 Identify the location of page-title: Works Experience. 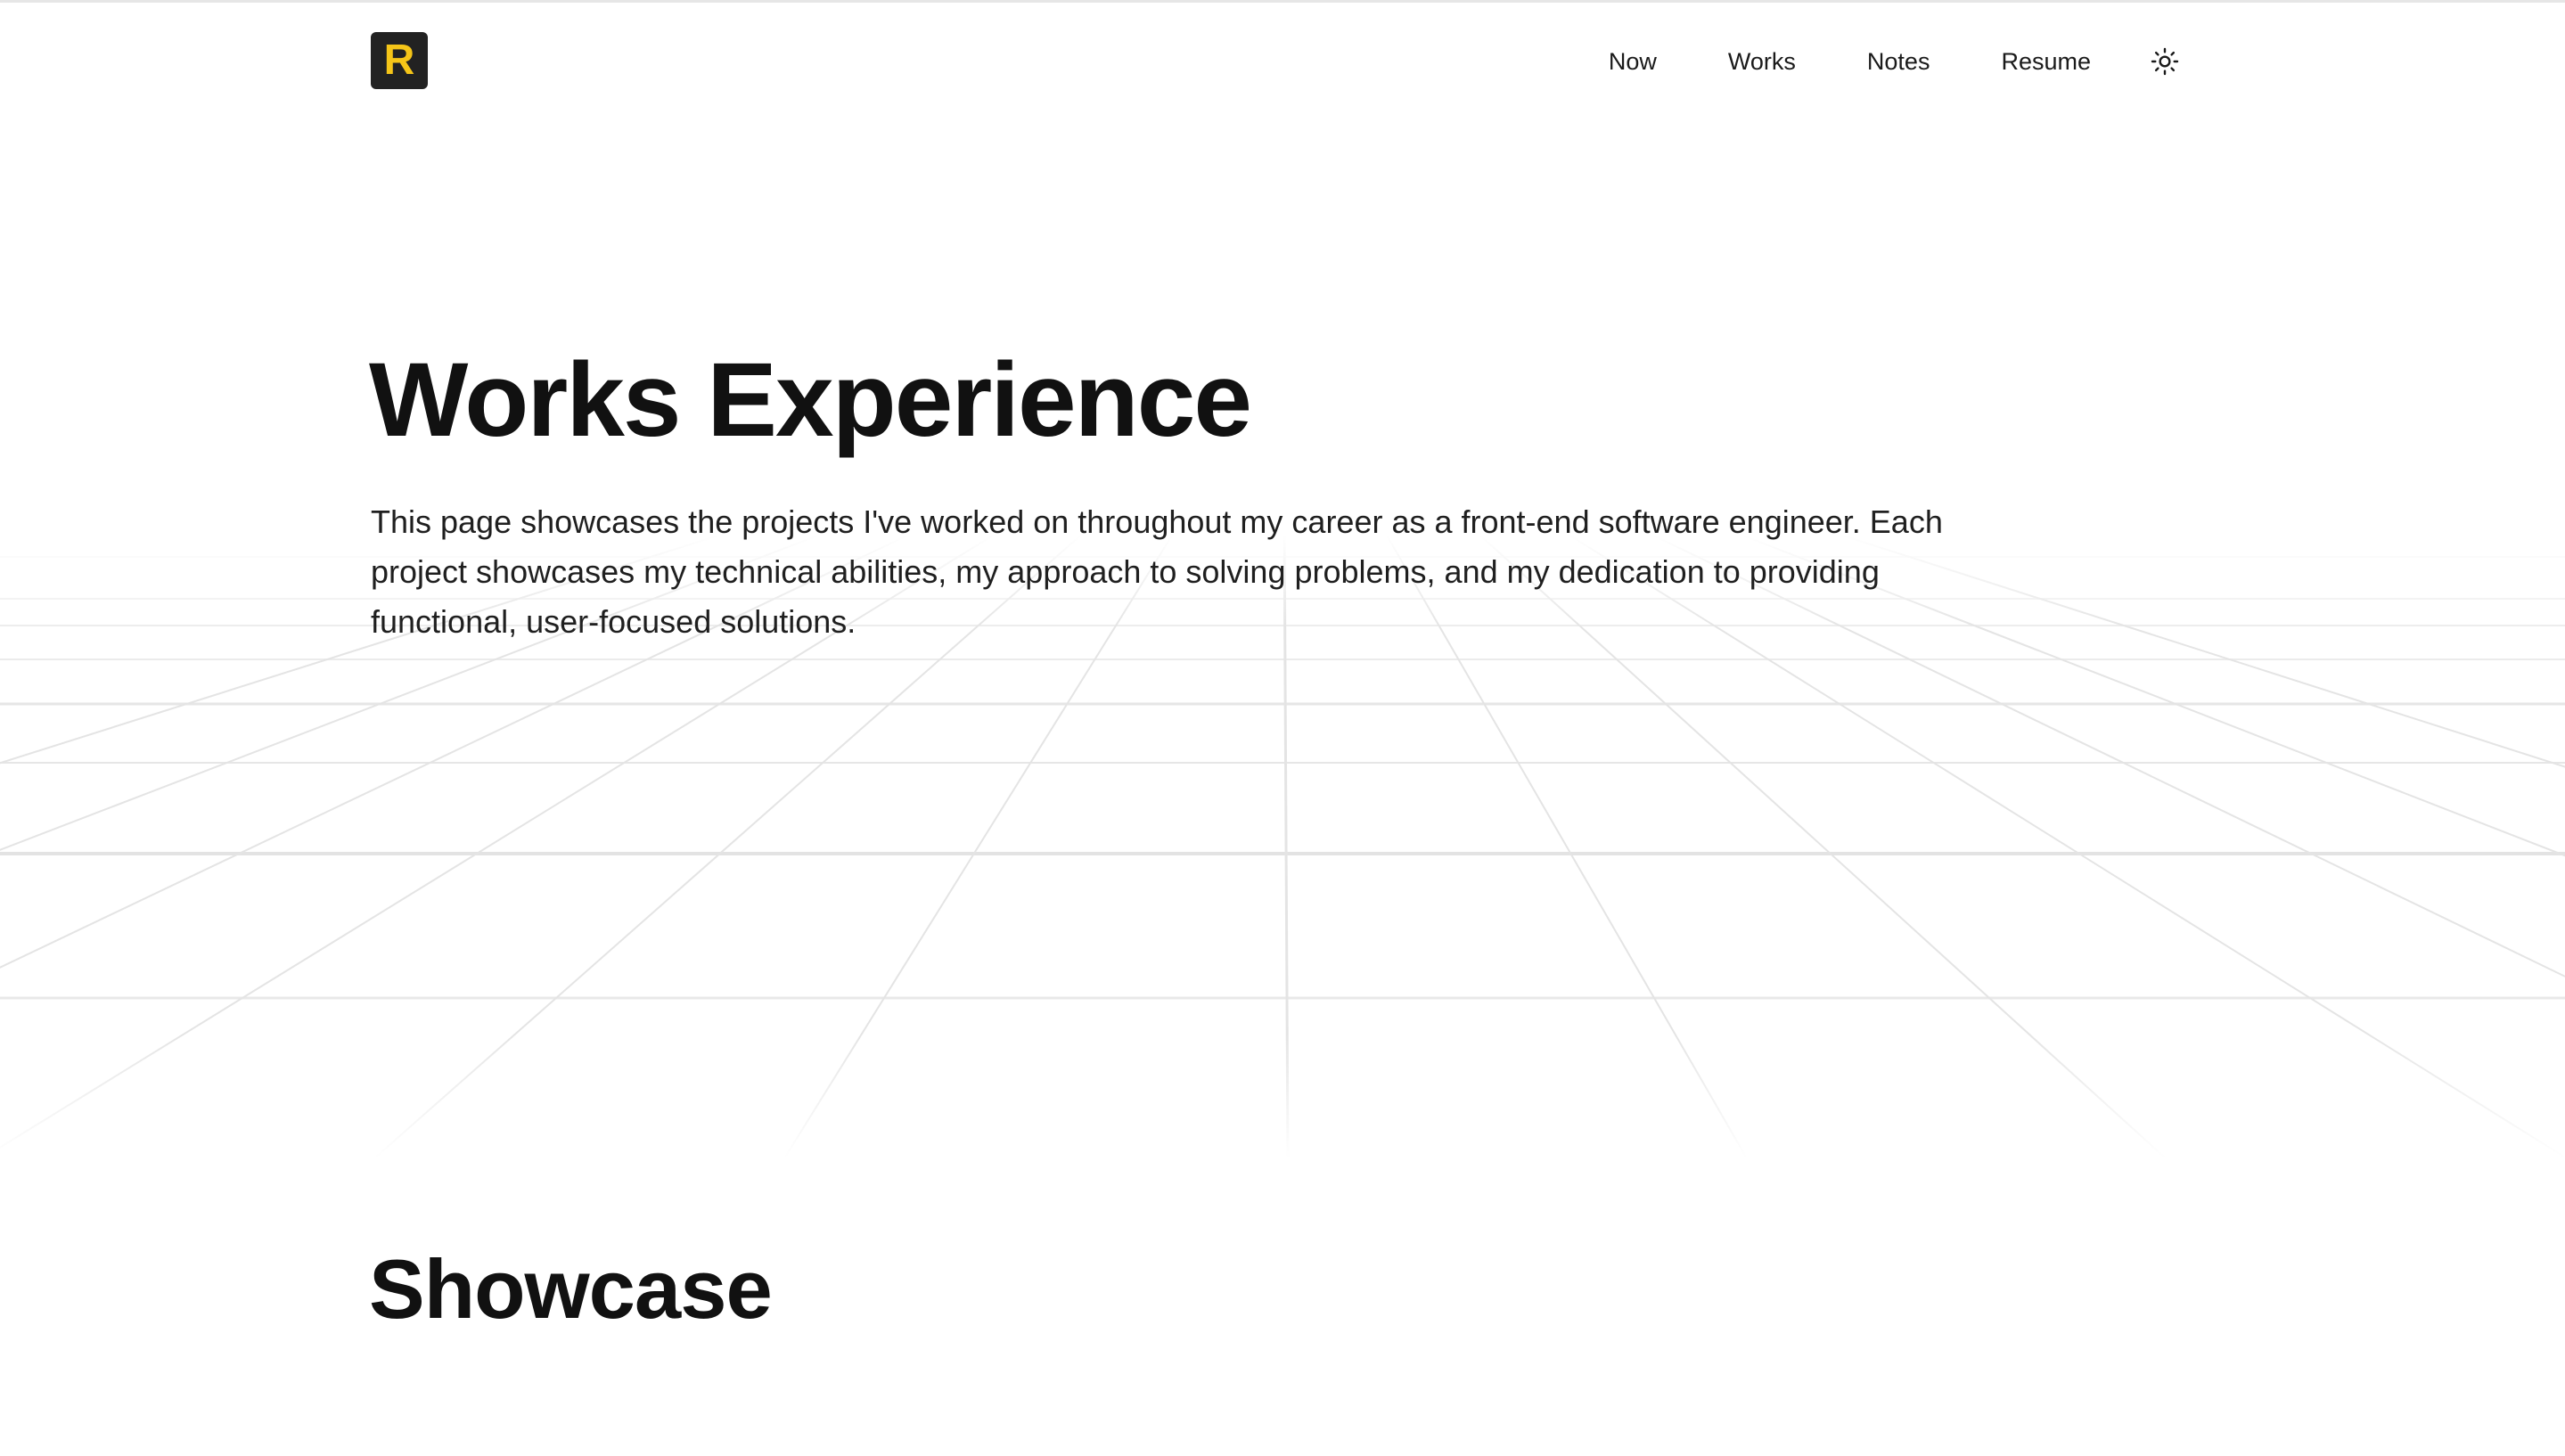
(810, 400).